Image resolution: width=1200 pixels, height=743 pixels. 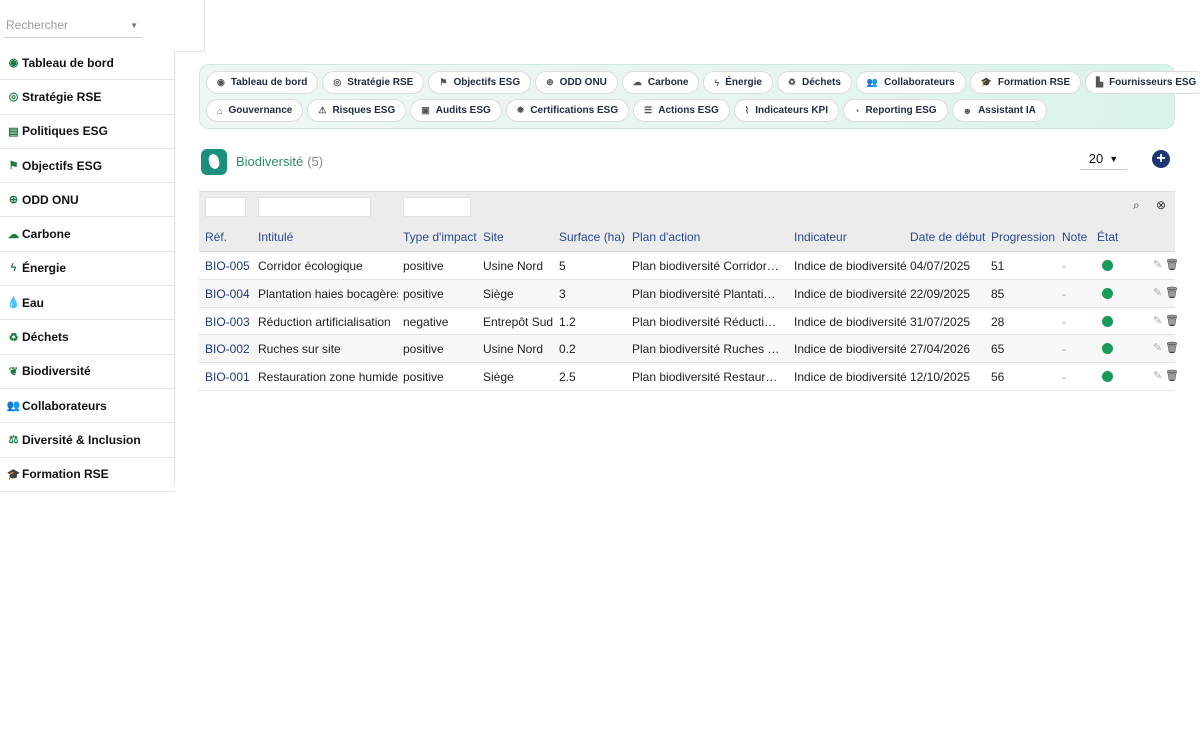 I want to click on sidebar-item-tableau-de-bord: ◉ Tableau de bord, so click(x=87, y=63).